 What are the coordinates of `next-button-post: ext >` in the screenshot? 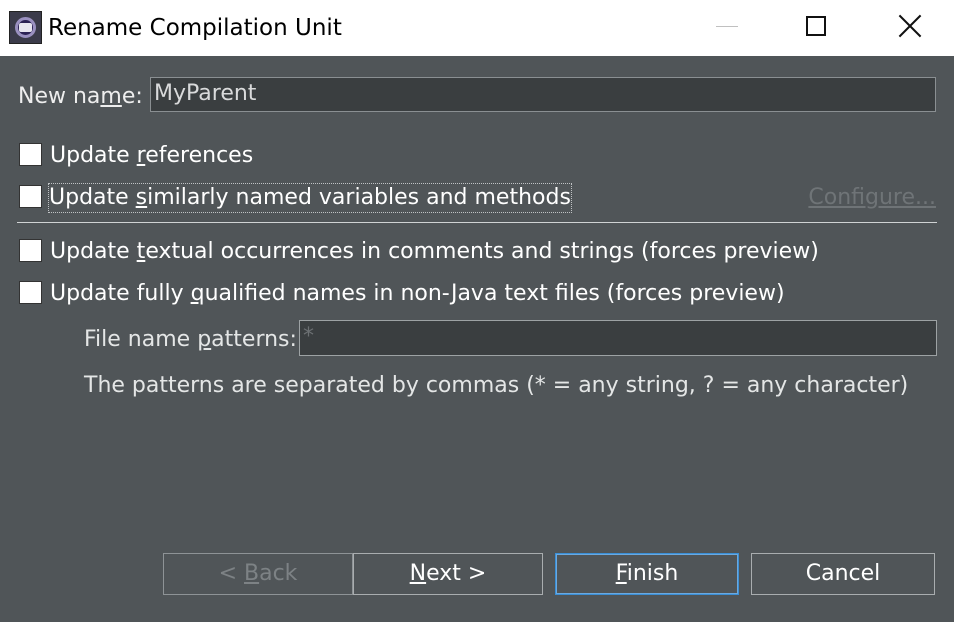 It's located at (456, 573).